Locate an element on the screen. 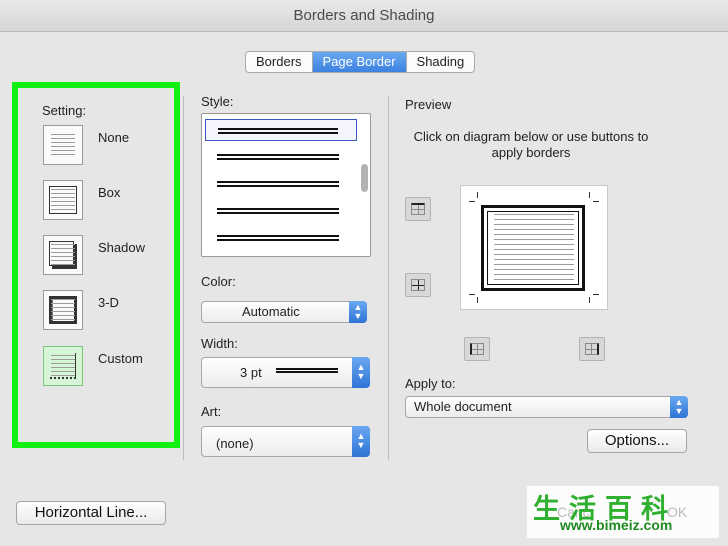 The image size is (728, 546). top-border-icon is located at coordinates (418, 209).